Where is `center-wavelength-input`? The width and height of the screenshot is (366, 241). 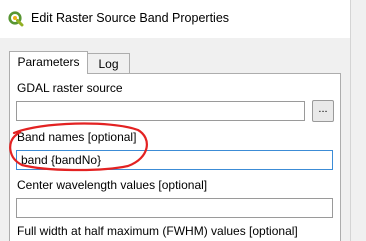
center-wavelength-input is located at coordinates (174, 208).